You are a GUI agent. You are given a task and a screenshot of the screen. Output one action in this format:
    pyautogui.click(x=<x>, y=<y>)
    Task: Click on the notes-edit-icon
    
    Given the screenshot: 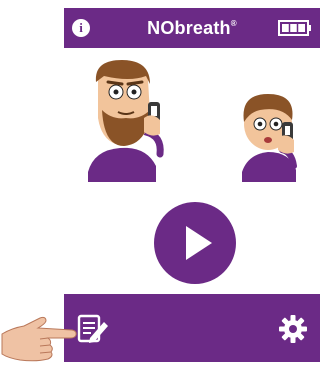 What is the action you would take?
    pyautogui.click(x=93, y=329)
    